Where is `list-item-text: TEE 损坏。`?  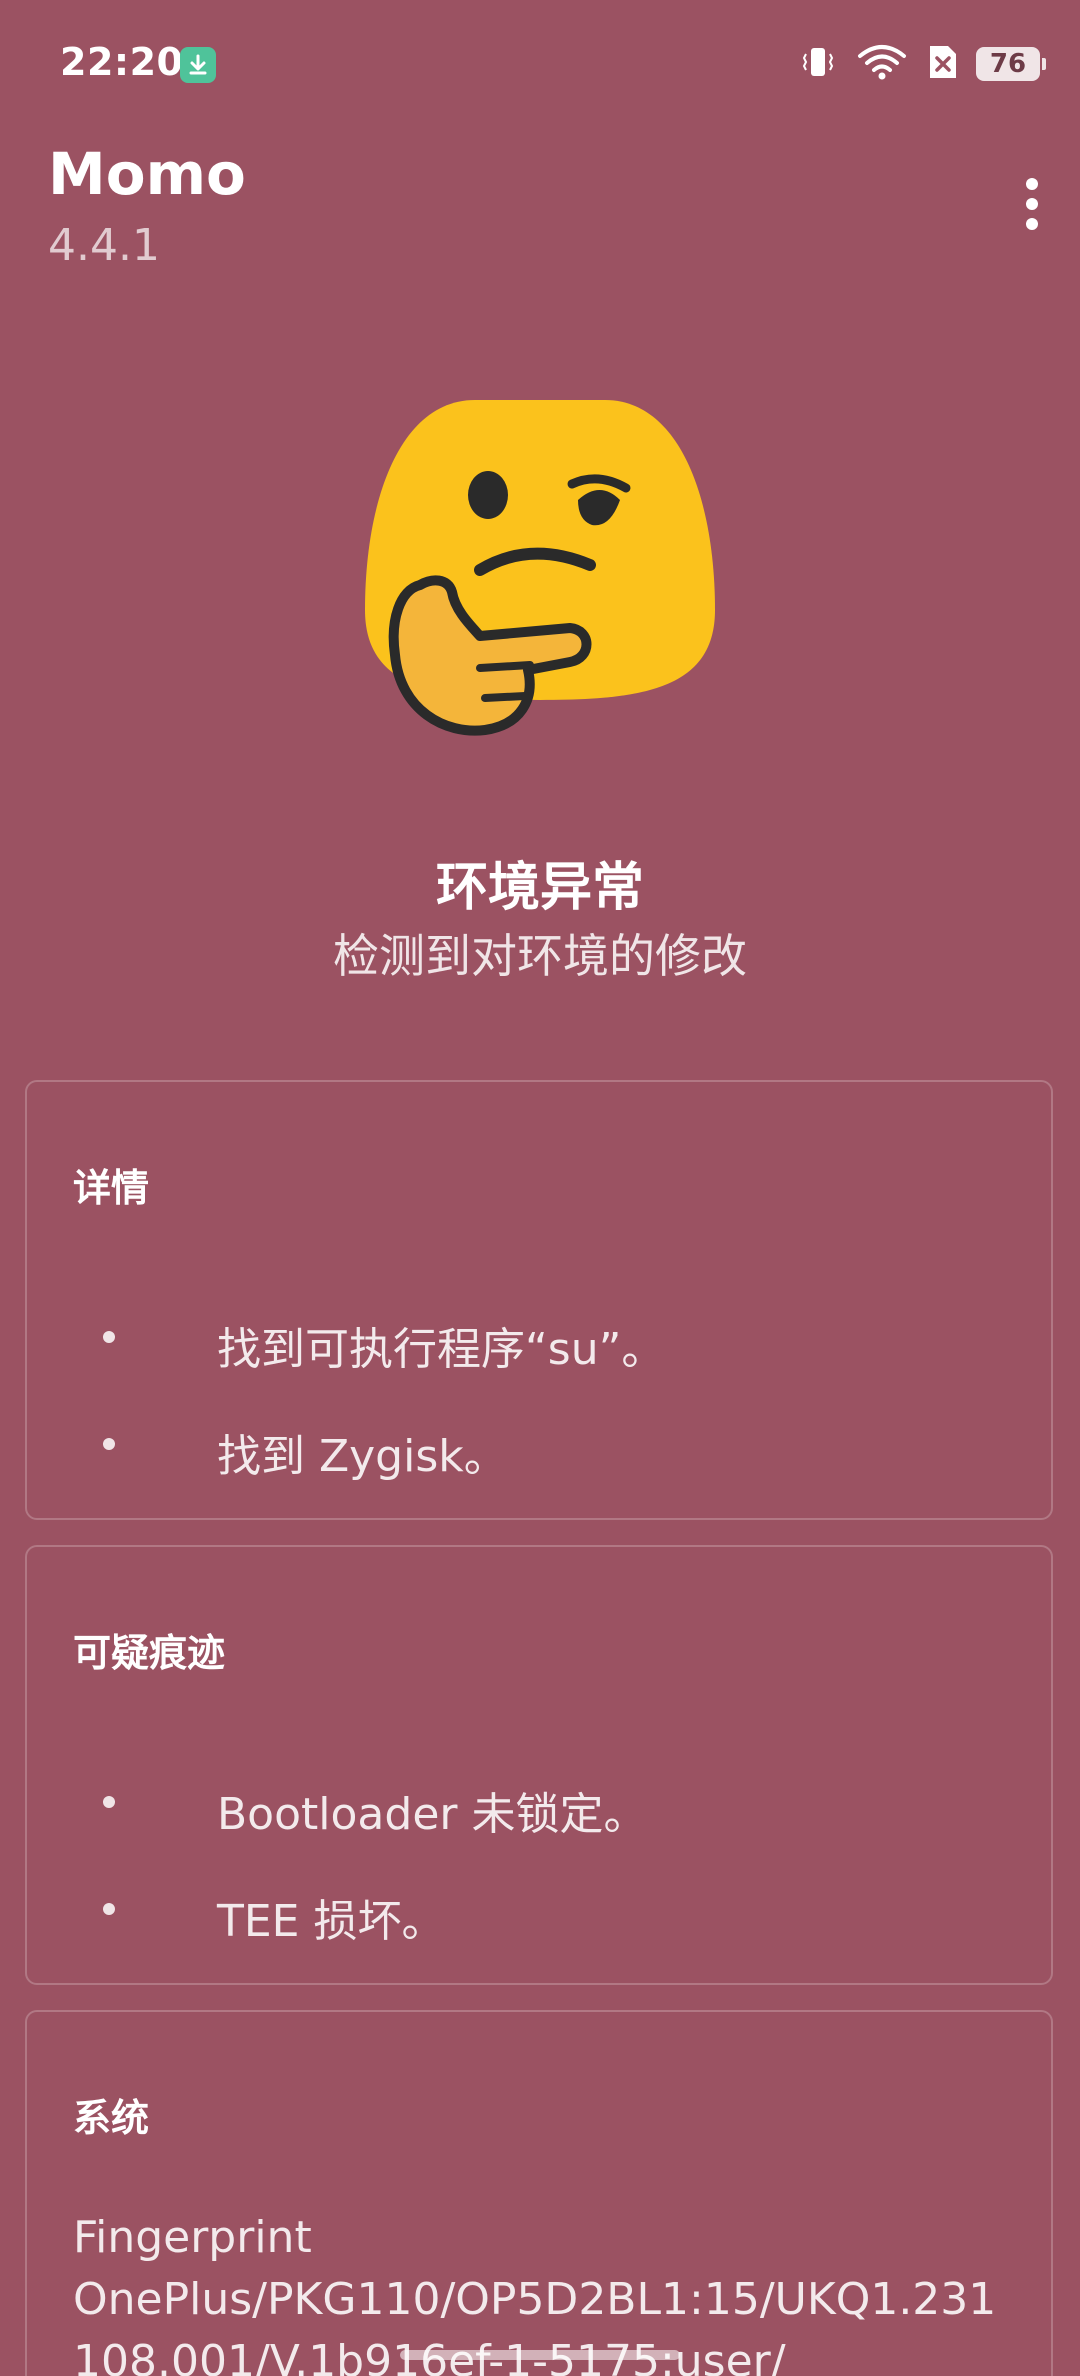 list-item-text: TEE 损坏。 is located at coordinates (331, 1921).